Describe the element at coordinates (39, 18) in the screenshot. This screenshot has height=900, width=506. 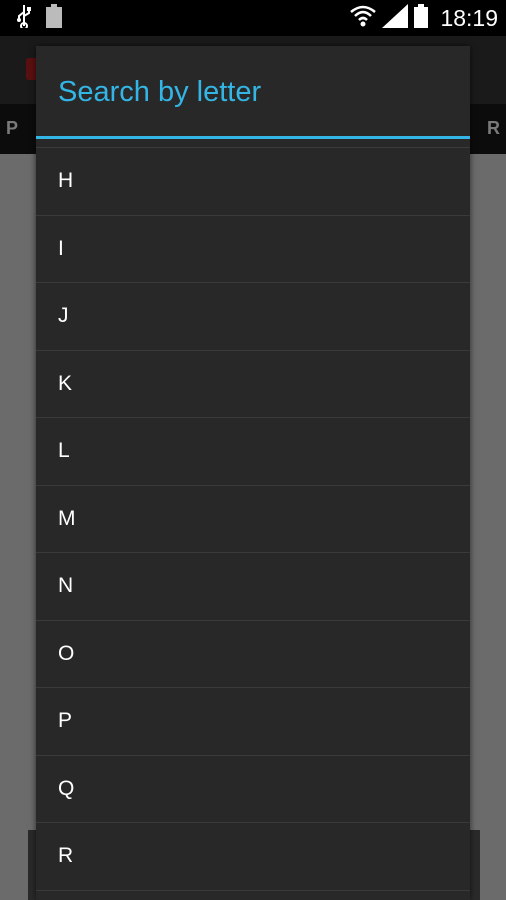
I see `status-bar-left` at that location.